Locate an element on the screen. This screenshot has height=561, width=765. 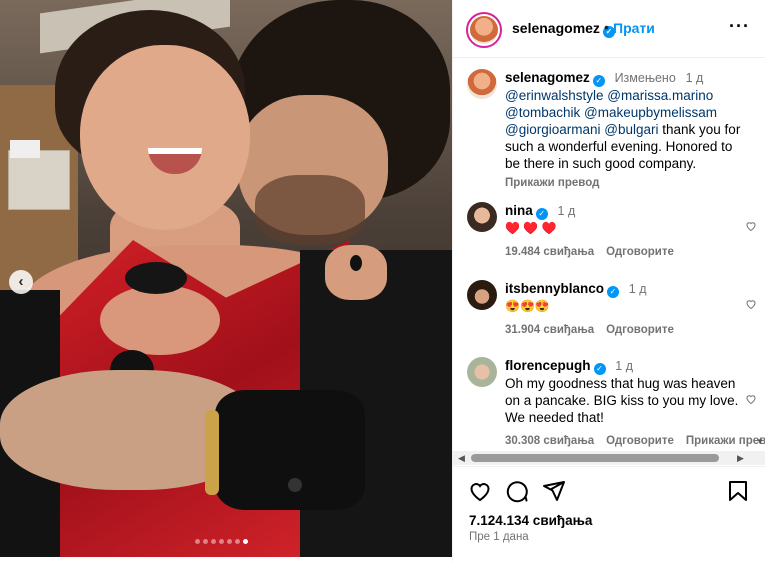
scroll-left-arrow: ◀ is located at coordinates (461, 458).